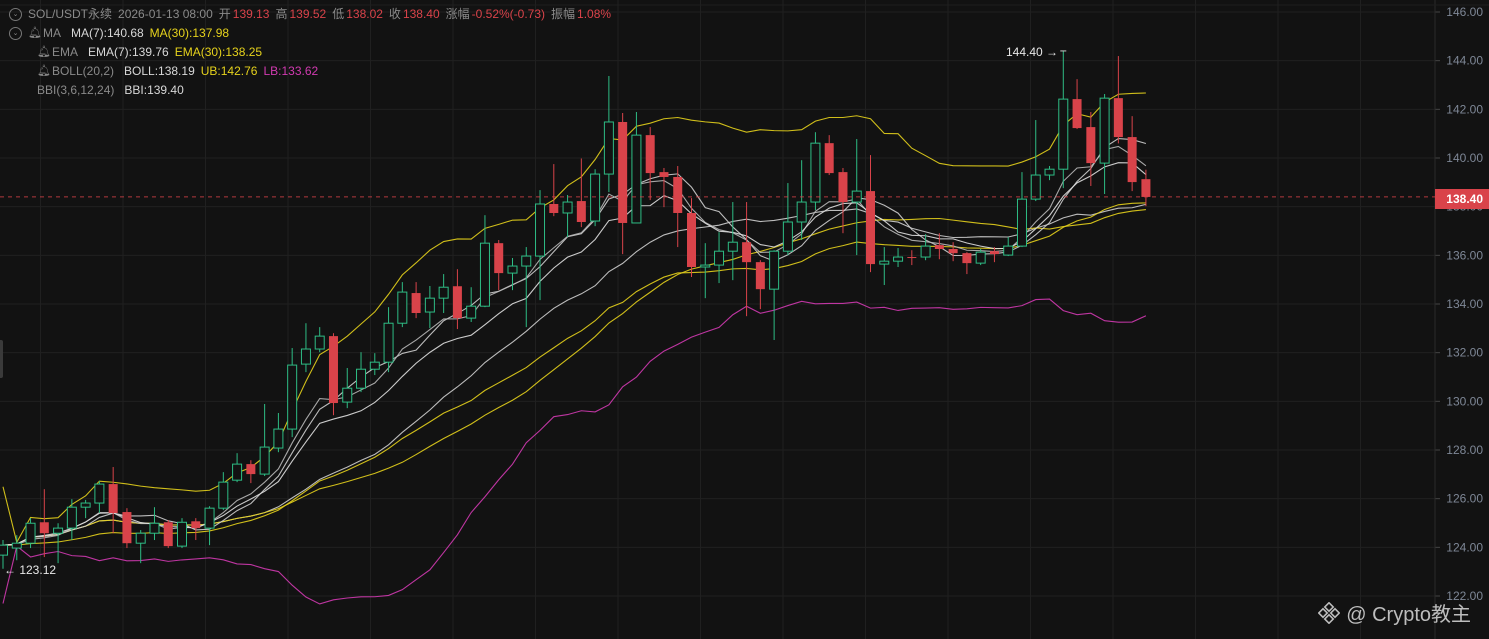 The height and width of the screenshot is (639, 1489). I want to click on bbi-name: BBI(3,6,12,24), so click(75, 90).